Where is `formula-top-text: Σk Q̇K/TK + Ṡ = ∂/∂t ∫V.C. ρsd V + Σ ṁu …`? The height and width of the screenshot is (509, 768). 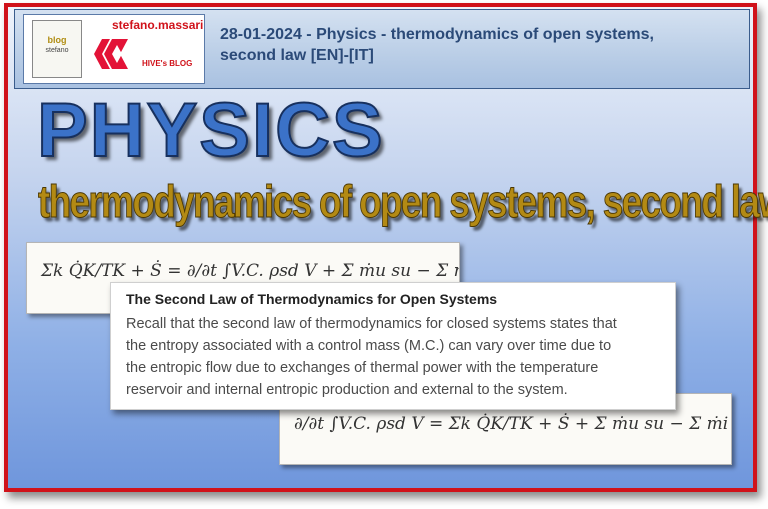 formula-top-text: Σk Q̇K/TK + Ṡ = ∂/∂t ∫V.C. ρsd V + Σ ṁu … is located at coordinates (250, 271).